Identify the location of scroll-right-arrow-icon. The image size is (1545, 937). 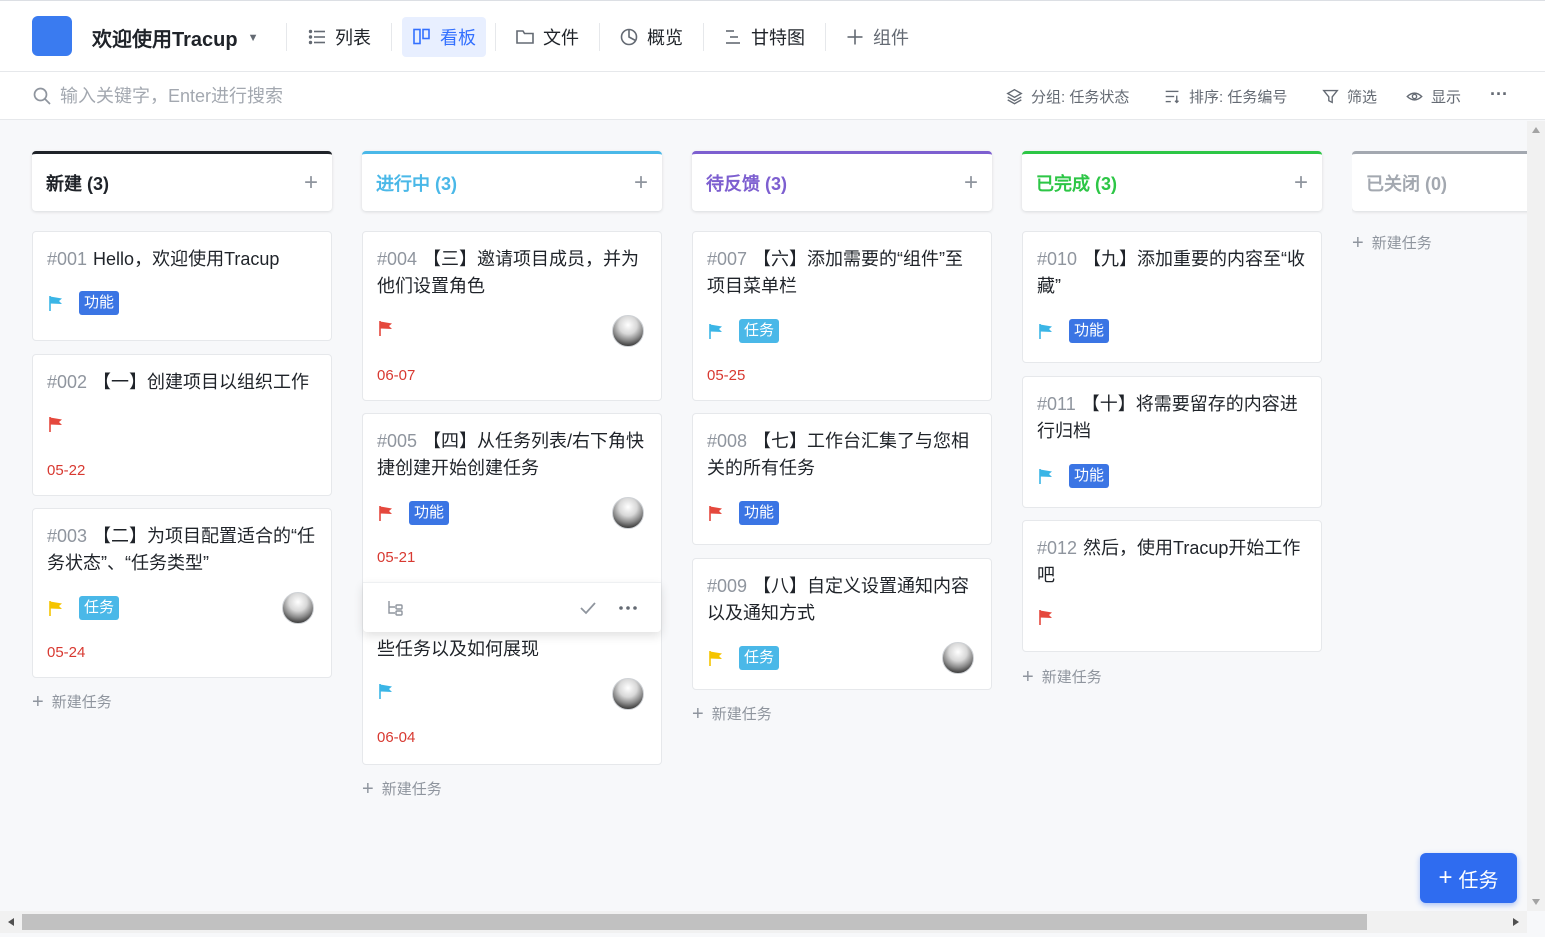
(1516, 922).